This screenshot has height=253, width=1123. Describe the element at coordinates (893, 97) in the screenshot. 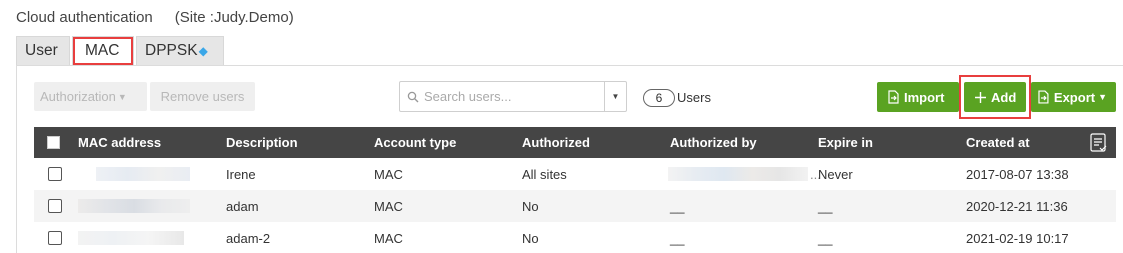

I see `import-icon` at that location.